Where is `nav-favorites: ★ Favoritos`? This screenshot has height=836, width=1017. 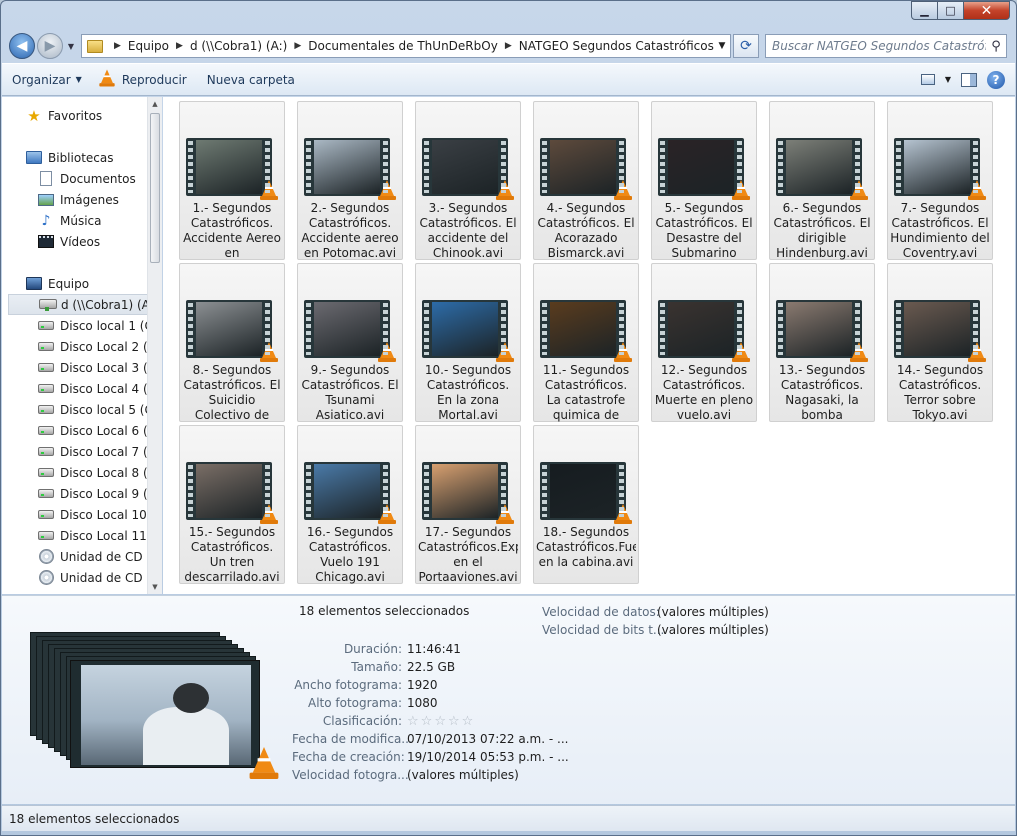 nav-favorites: ★ Favoritos is located at coordinates (94, 115).